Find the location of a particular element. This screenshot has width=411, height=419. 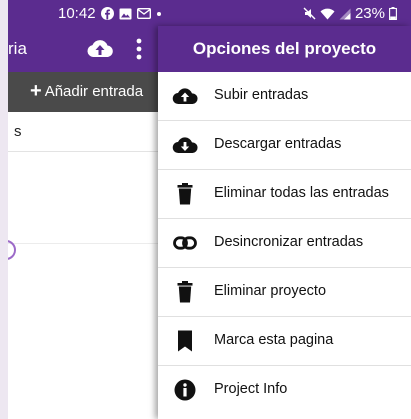

status-left: 10:42 is located at coordinates (110, 13).